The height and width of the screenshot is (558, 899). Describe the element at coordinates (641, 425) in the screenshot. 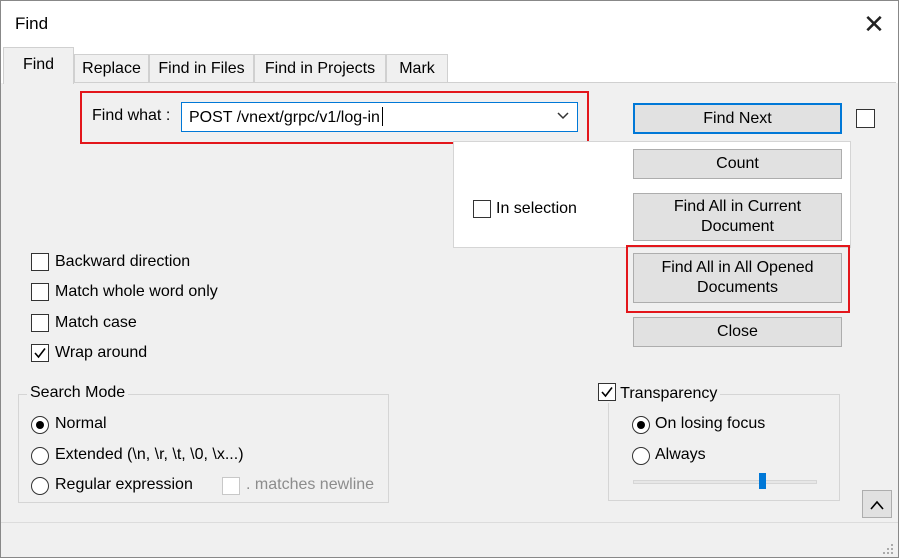

I see `on-losing-focus-radio` at that location.